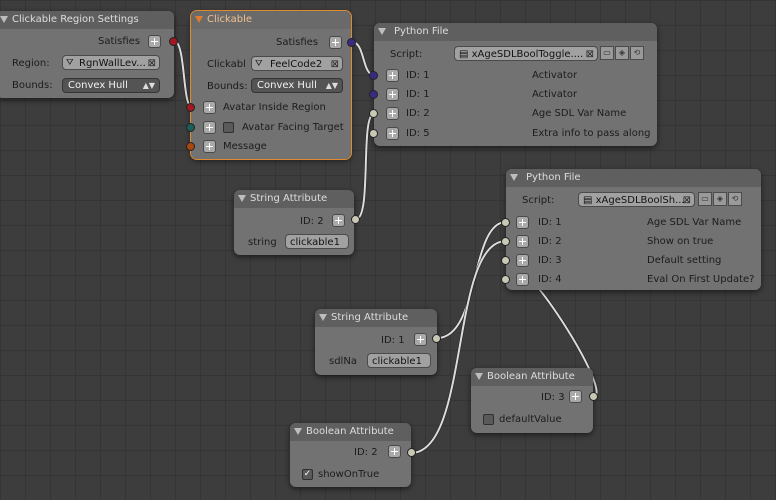 The width and height of the screenshot is (776, 500). I want to click on dropdown-arrow-icon: ▲▼, so click(148, 85).